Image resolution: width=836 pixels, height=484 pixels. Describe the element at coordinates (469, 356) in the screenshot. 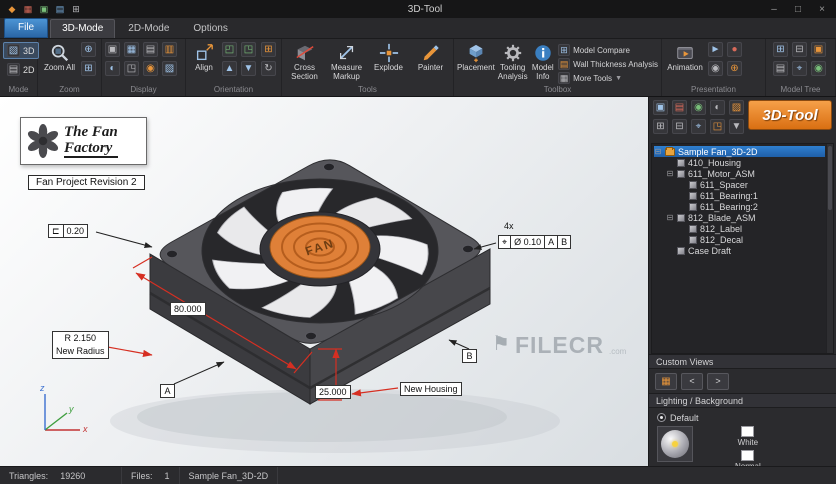

I see `datum-b-flag: B` at that location.